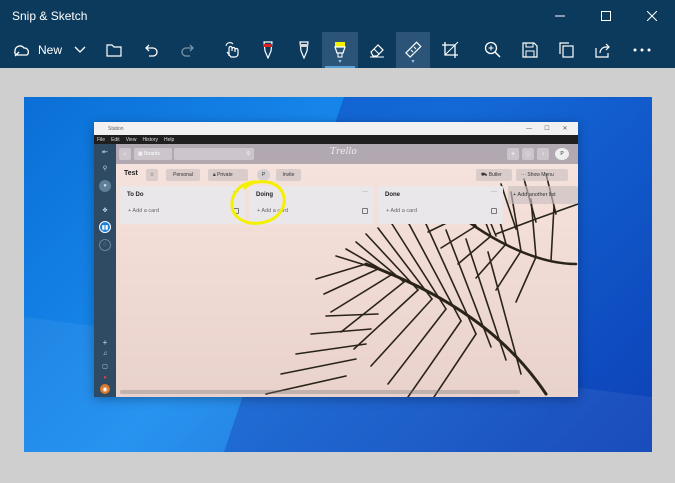 The height and width of the screenshot is (483, 675). What do you see at coordinates (32, 50) in the screenshot?
I see `new-snip-button: New` at bounding box center [32, 50].